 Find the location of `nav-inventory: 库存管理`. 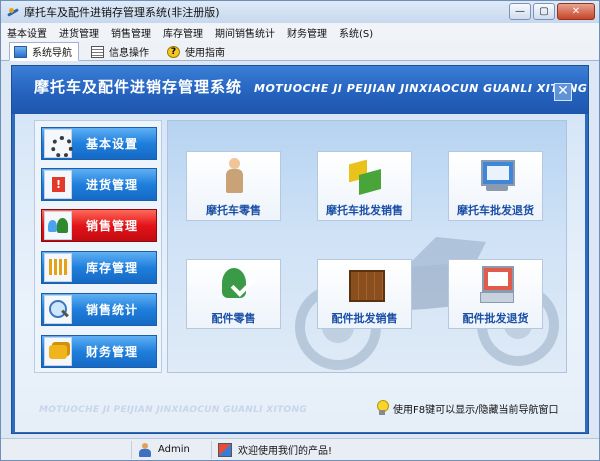

nav-inventory: 库存管理 is located at coordinates (99, 267).